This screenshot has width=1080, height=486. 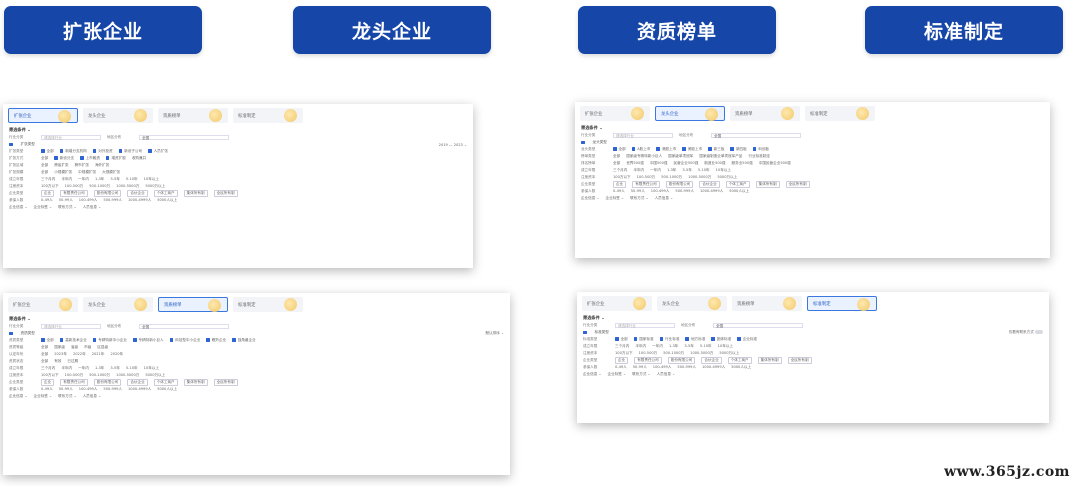 I want to click on option: 行业标准, so click(x=669, y=339).